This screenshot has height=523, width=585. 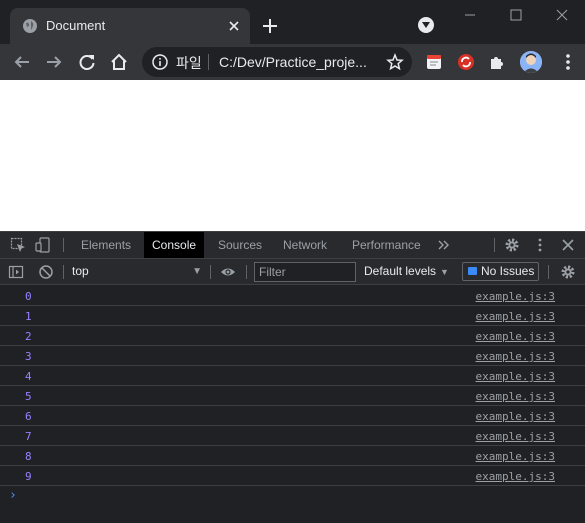 What do you see at coordinates (28, 476) in the screenshot?
I see `console-value: 9` at bounding box center [28, 476].